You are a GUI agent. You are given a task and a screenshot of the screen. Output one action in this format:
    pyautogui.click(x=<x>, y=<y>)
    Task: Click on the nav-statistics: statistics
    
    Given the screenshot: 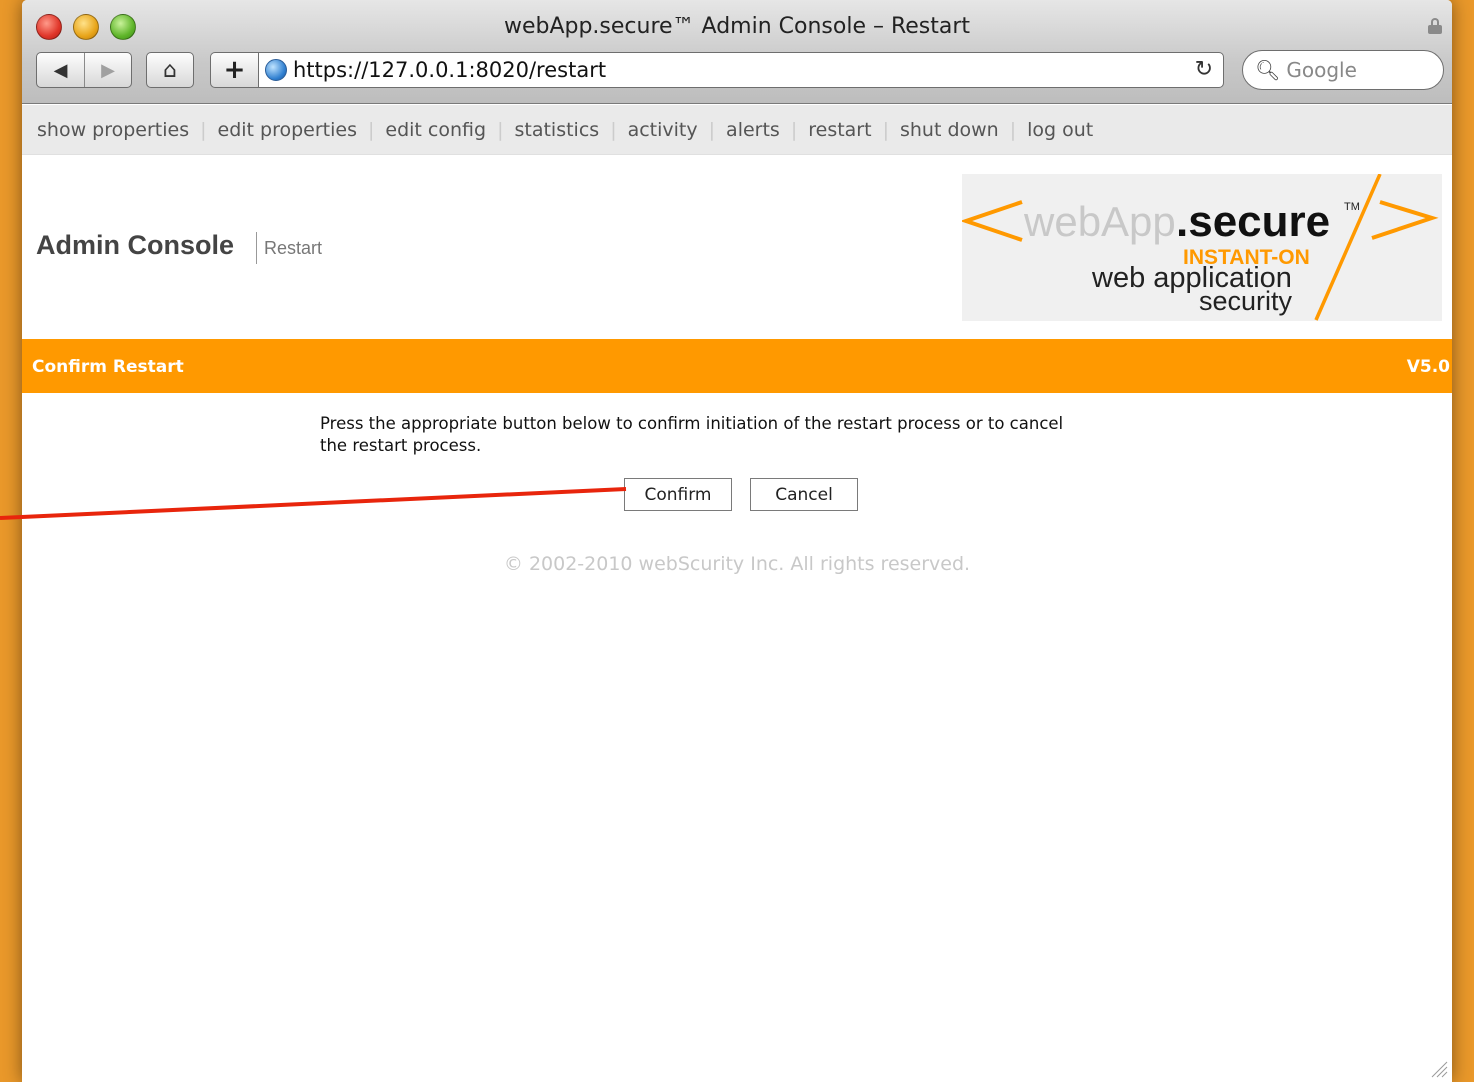 What is the action you would take?
    pyautogui.click(x=556, y=130)
    